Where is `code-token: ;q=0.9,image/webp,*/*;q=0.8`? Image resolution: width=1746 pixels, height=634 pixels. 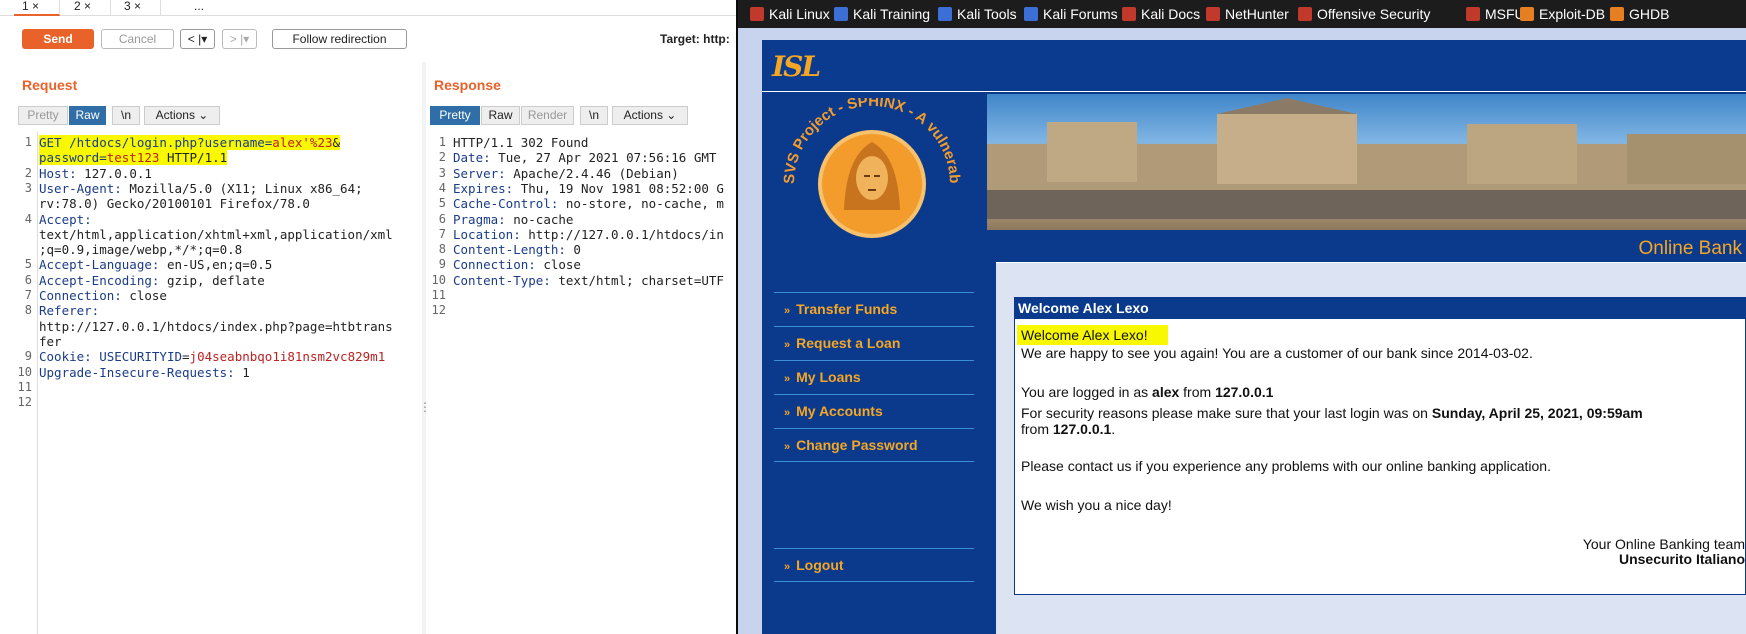 code-token: ;q=0.9,image/webp,*/*;q=0.8 is located at coordinates (141, 250).